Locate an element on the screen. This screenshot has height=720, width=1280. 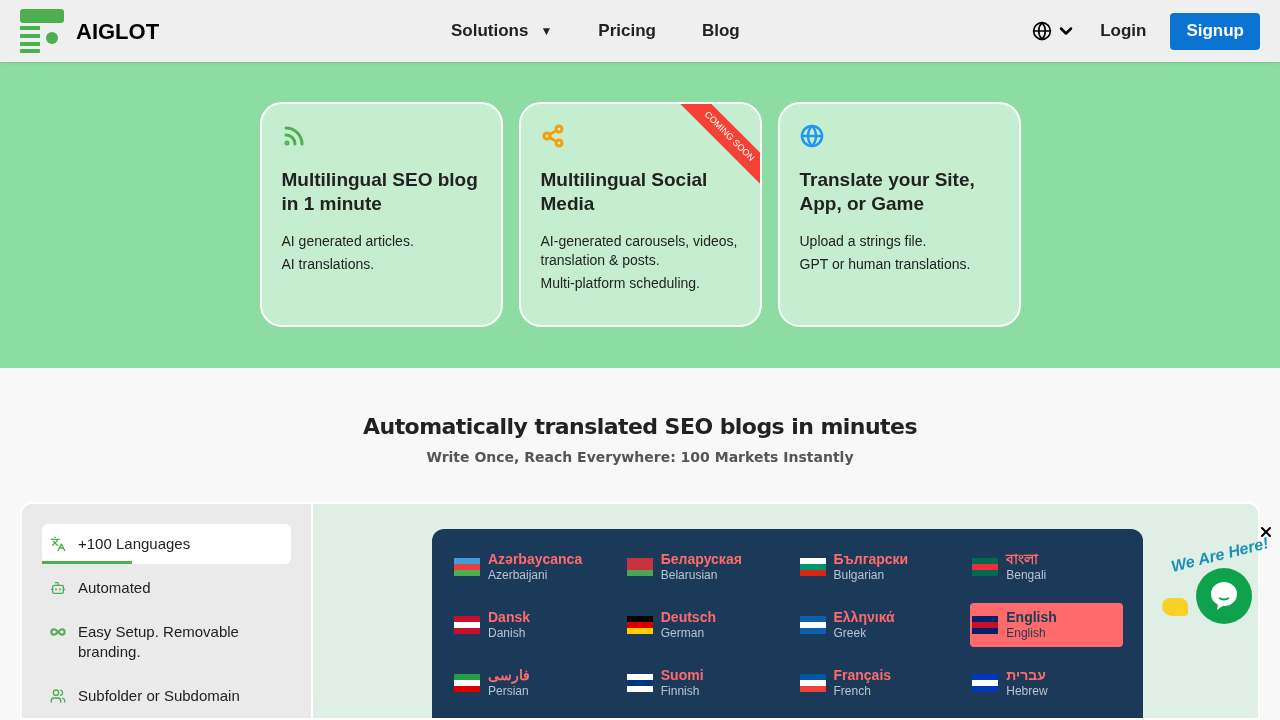
language-option: Français French is located at coordinates (874, 683).